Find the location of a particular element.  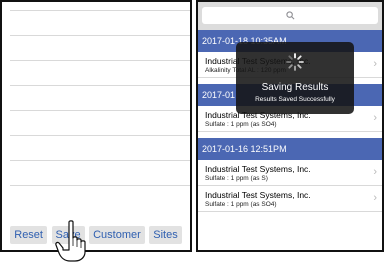

section-header-date: 2017-01-16 12:51PM is located at coordinates (290, 149).